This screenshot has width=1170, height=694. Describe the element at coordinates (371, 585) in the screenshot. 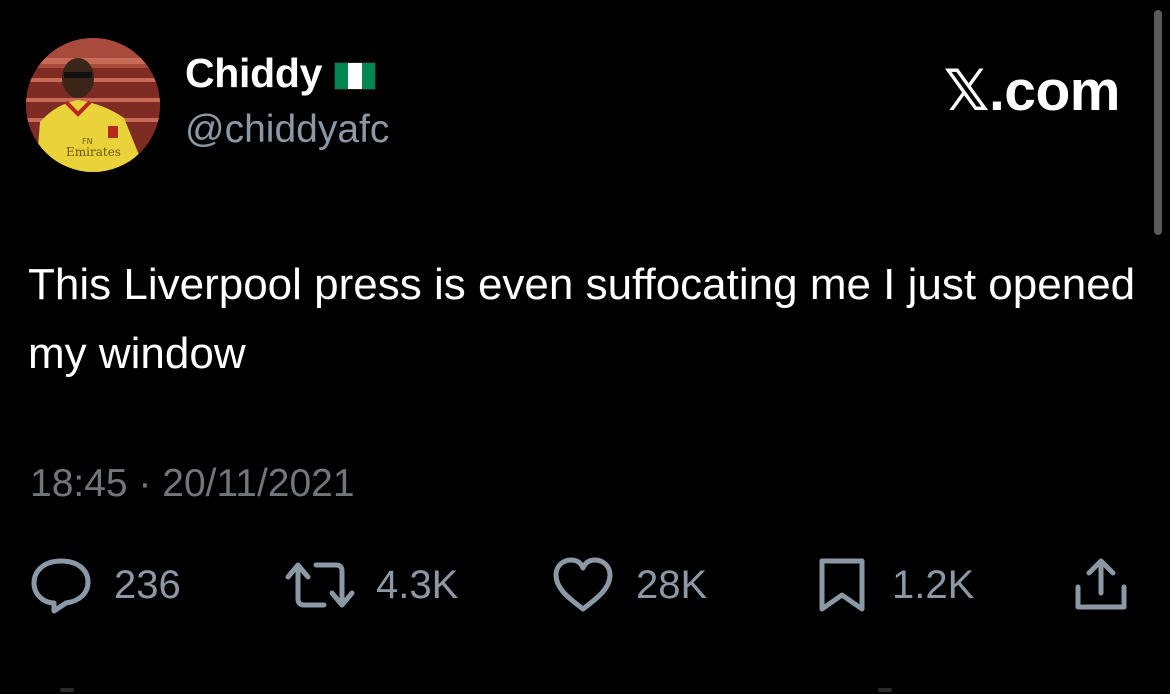

I see `retweet-button: 4.3K` at that location.